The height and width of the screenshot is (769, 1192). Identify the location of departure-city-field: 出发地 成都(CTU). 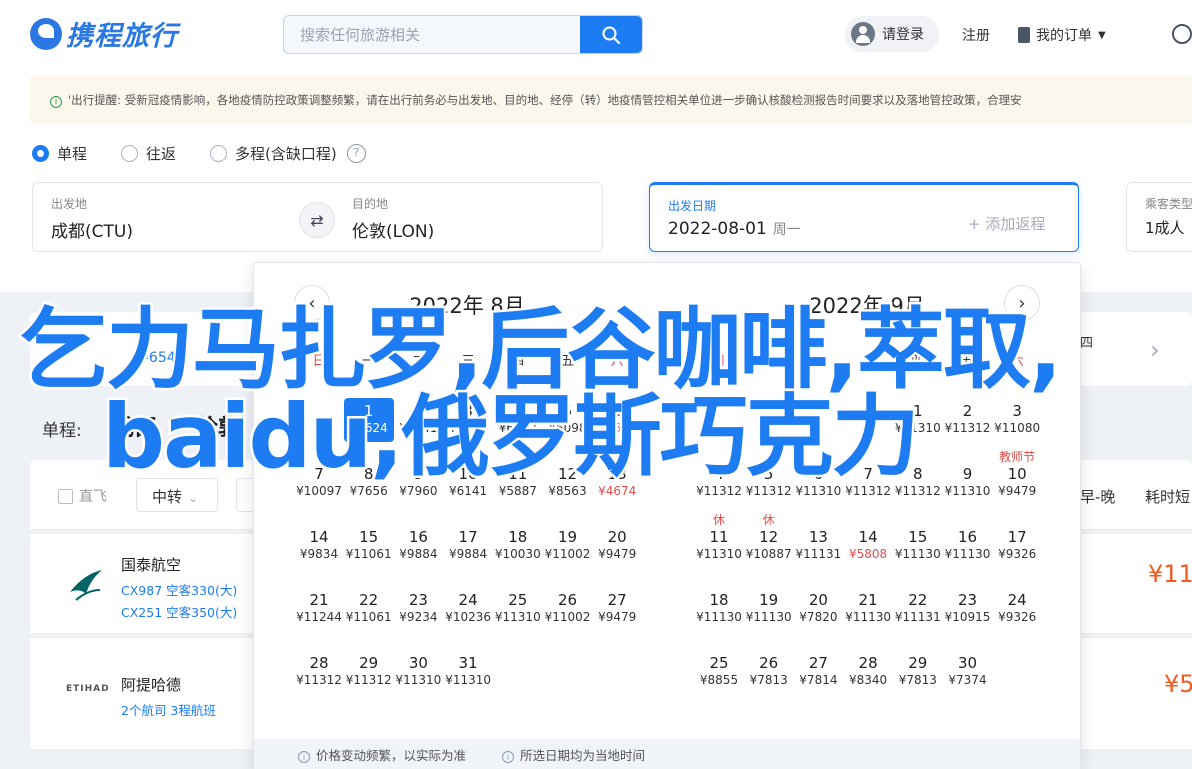
(175, 217).